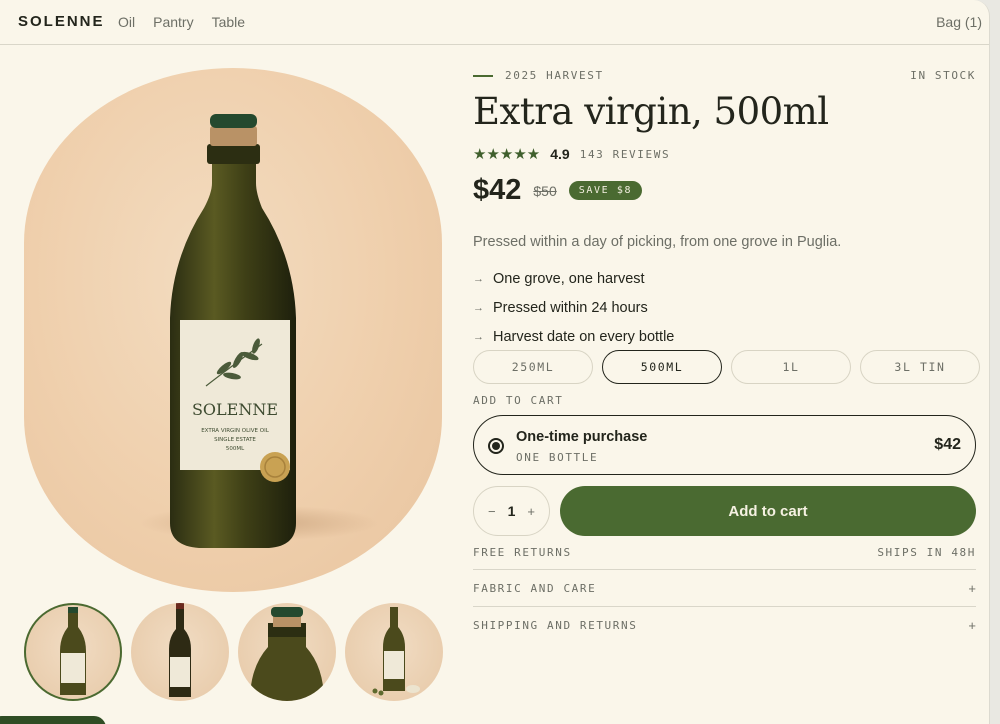 The image size is (1000, 724). Describe the element at coordinates (522, 552) in the screenshot. I see `free-returns-text: FREE RETURNS` at that location.